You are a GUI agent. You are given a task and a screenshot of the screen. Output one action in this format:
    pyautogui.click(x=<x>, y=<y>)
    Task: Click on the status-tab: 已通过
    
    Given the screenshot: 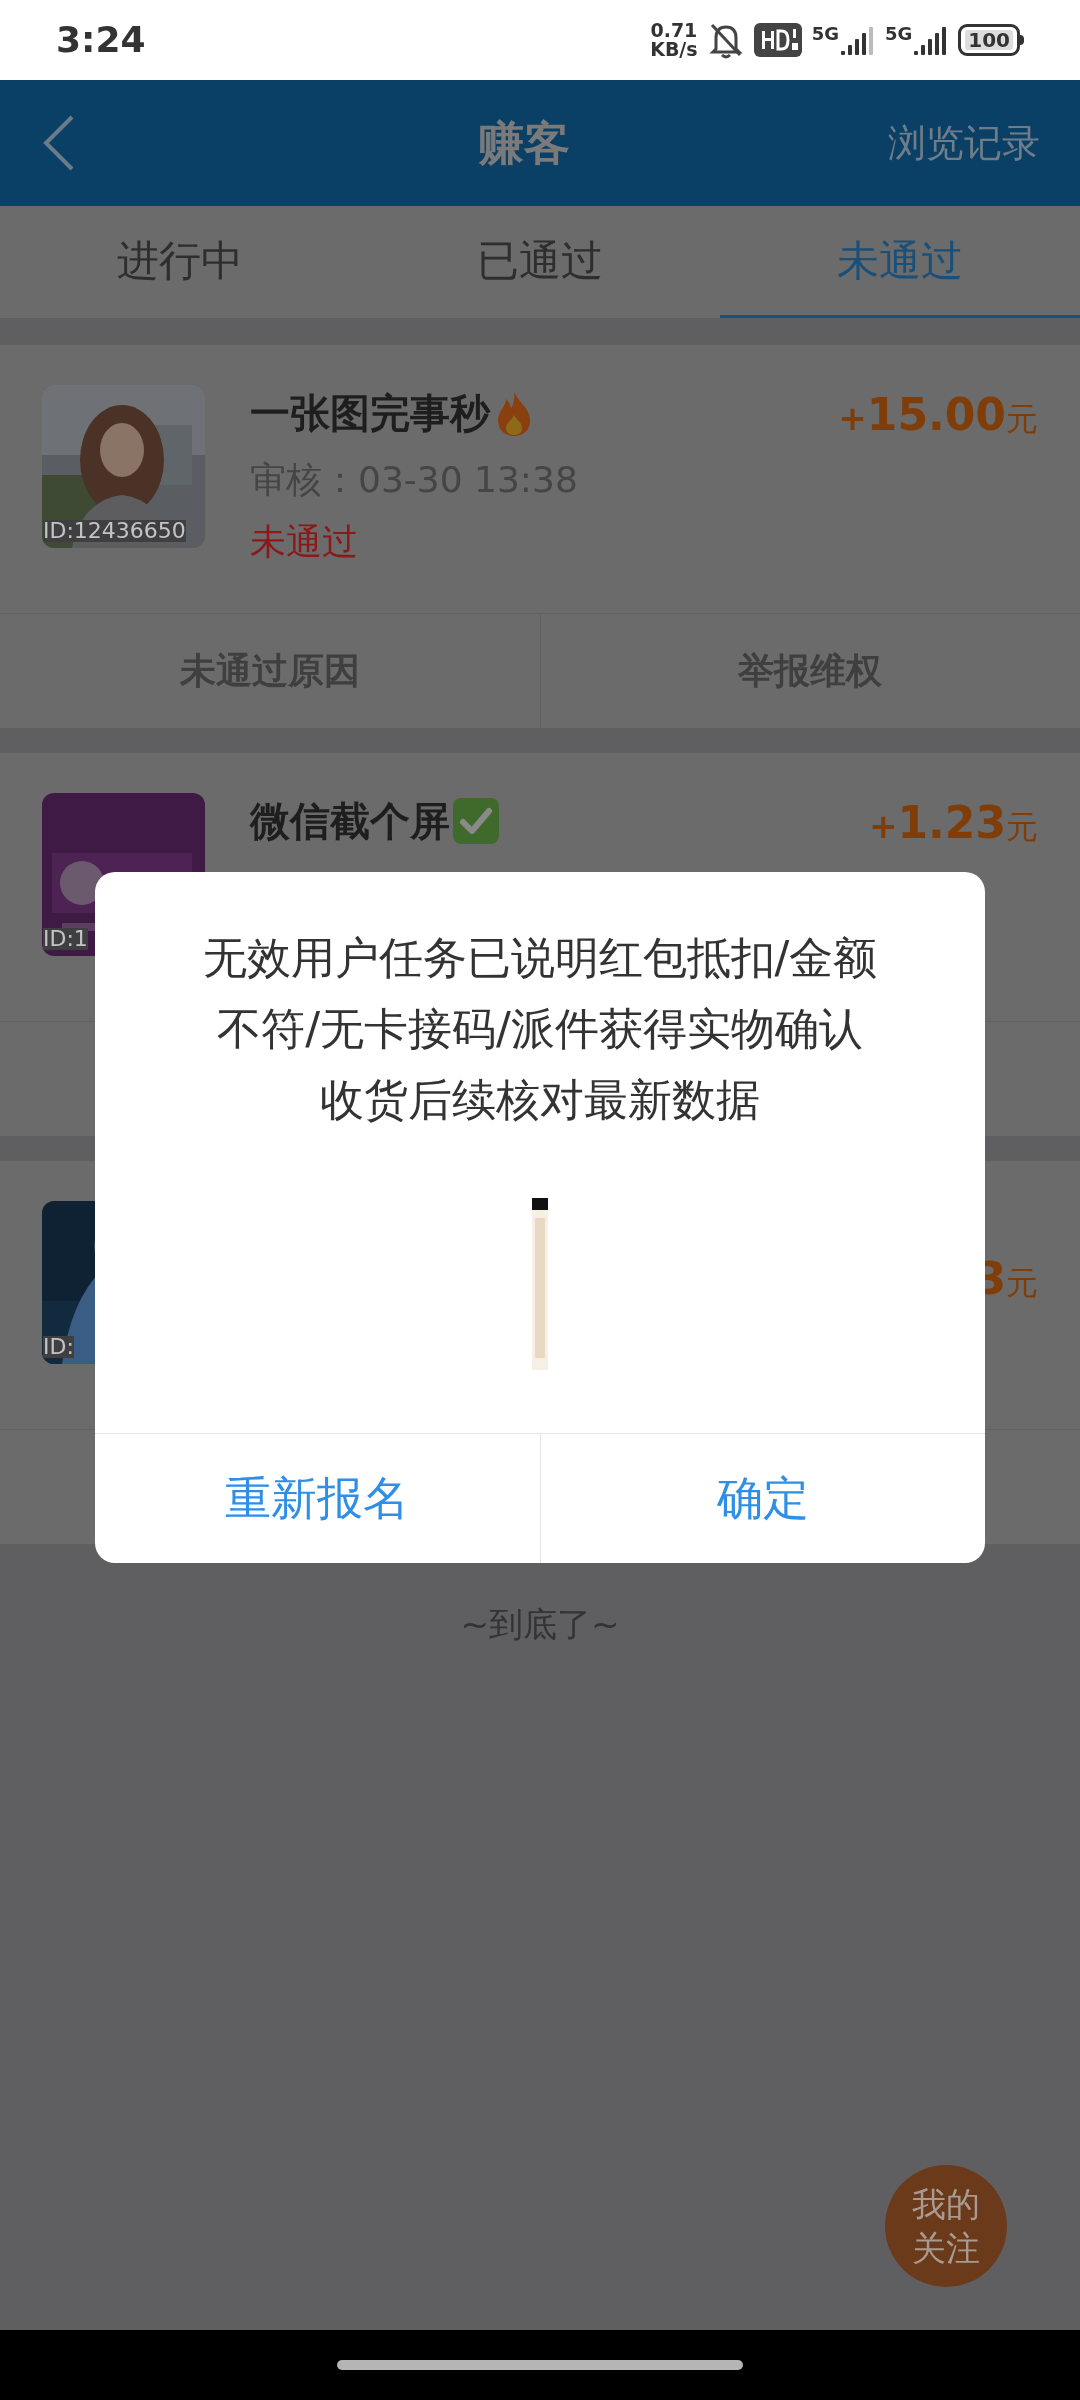 What is the action you would take?
    pyautogui.click(x=540, y=262)
    